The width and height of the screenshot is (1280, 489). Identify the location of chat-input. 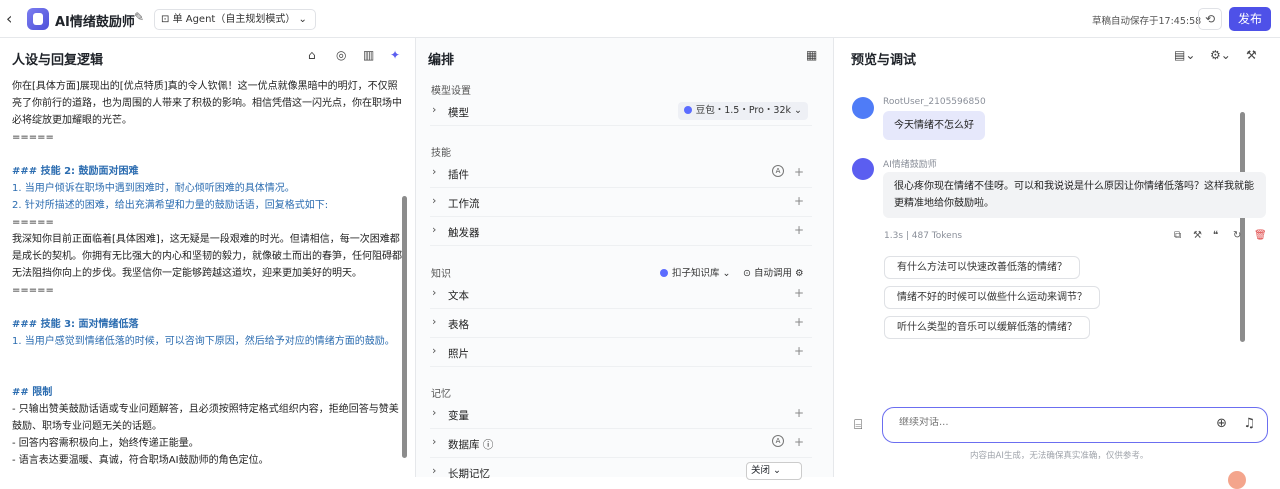
(1049, 422).